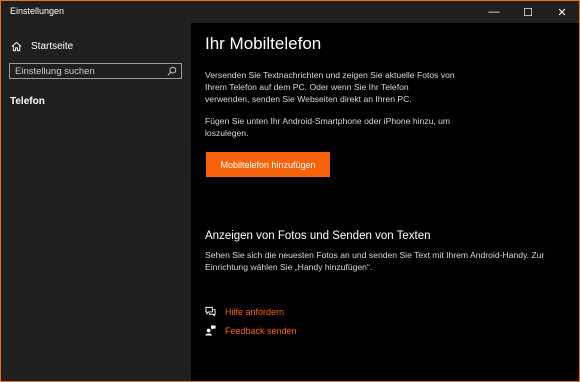 This screenshot has height=382, width=580. Describe the element at coordinates (268, 164) in the screenshot. I see `add-phone-button: Mobiltelefon hinzufügen` at that location.